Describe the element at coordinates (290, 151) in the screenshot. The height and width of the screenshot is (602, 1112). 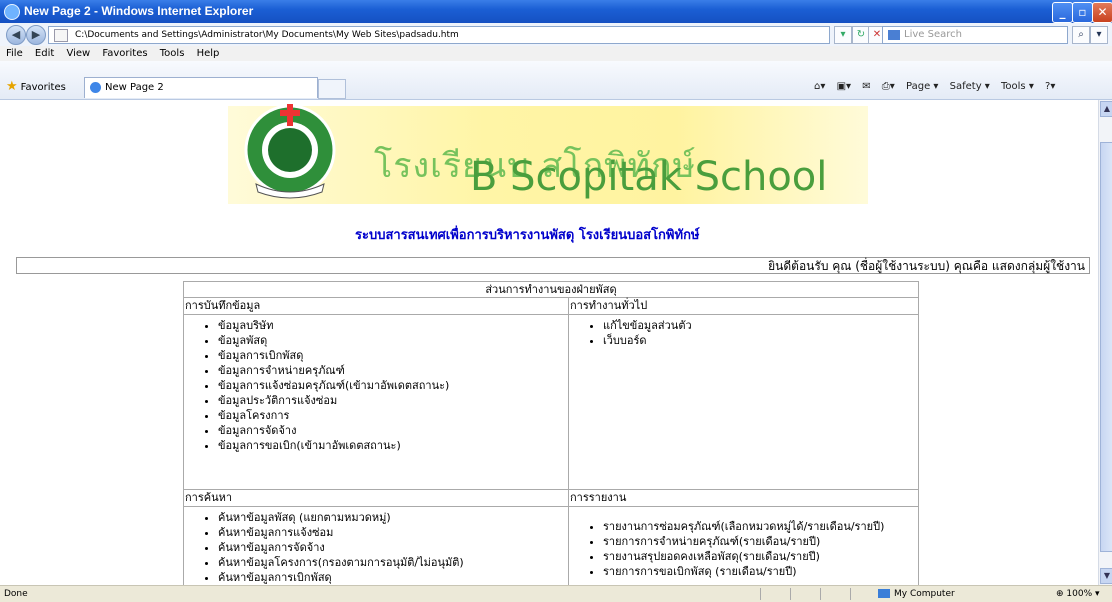
I see `school-logo` at that location.